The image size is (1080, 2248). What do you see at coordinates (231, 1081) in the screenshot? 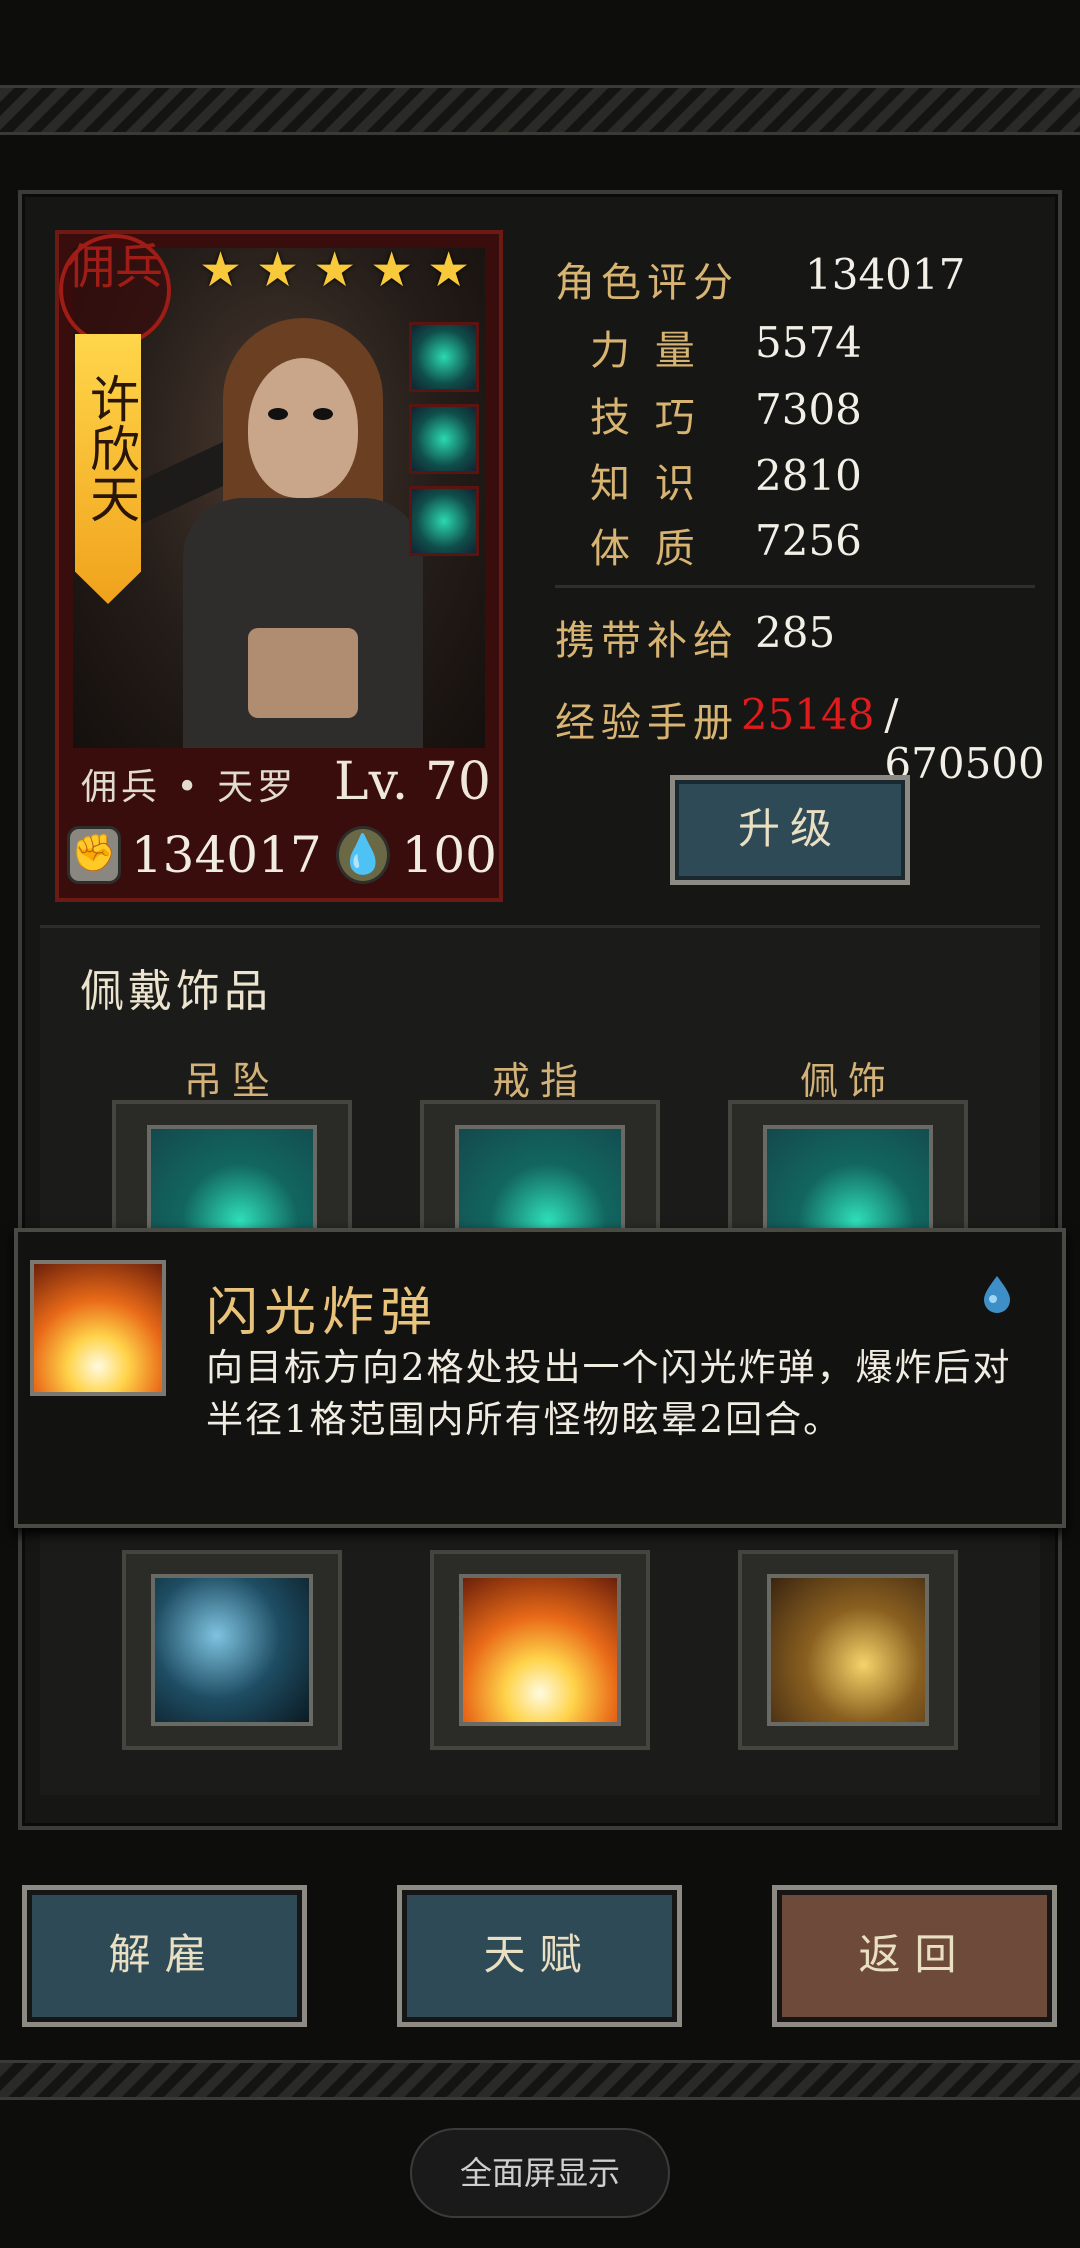
I see `slot-label: 吊坠` at bounding box center [231, 1081].